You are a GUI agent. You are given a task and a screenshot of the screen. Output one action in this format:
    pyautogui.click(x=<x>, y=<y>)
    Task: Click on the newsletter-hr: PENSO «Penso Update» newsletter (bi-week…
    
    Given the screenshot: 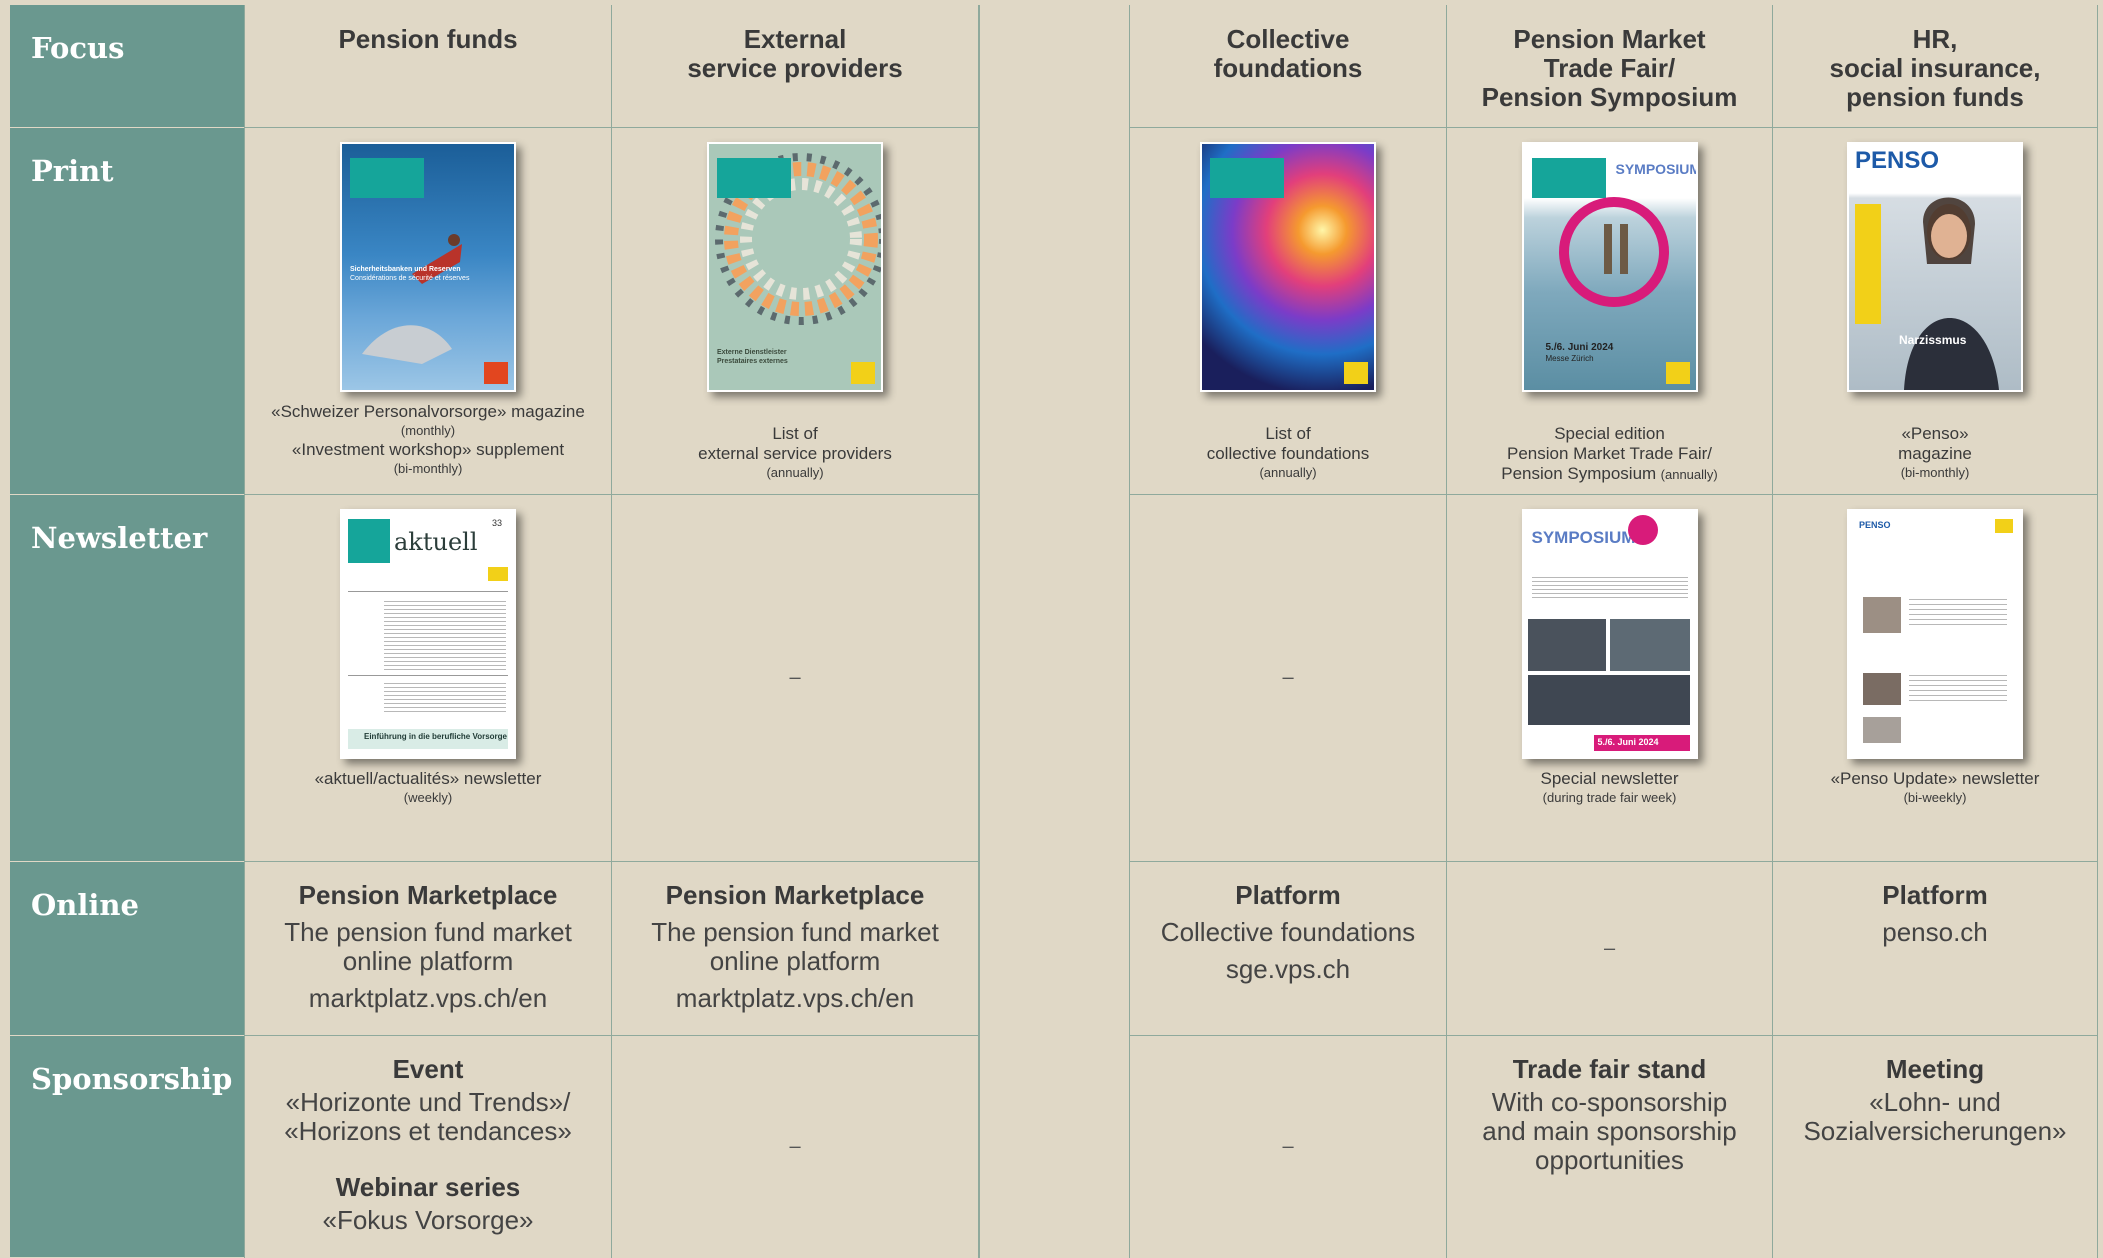 What is the action you would take?
    pyautogui.click(x=1935, y=678)
    